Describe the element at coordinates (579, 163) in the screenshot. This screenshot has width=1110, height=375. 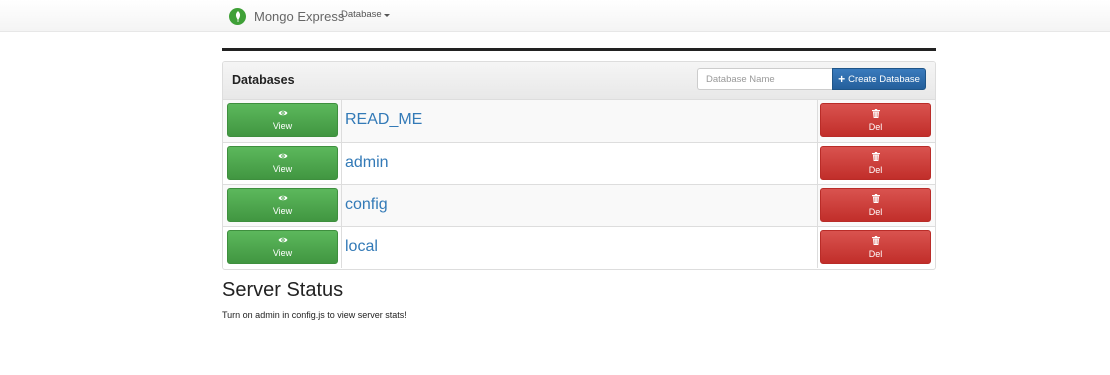
I see `table-row: View admin Del` at that location.